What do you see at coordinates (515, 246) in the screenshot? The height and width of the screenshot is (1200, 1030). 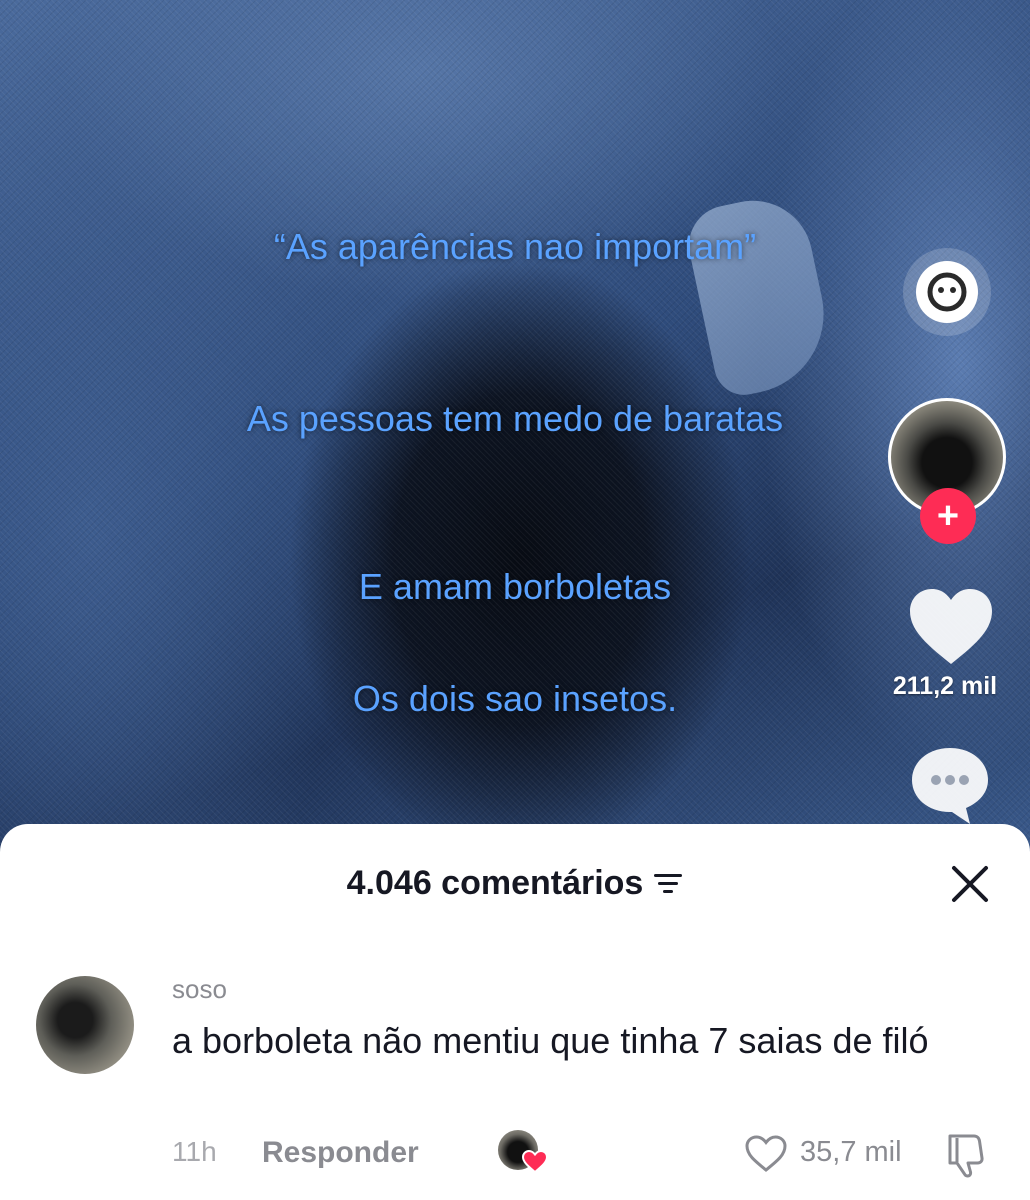 I see `overlay-line-1: “As aparências nao importam”` at bounding box center [515, 246].